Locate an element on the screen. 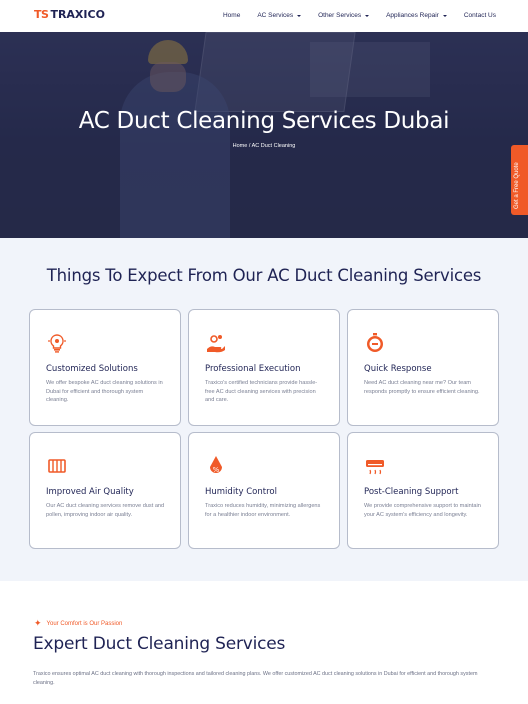  feature-title: Professional Execution is located at coordinates (253, 369).